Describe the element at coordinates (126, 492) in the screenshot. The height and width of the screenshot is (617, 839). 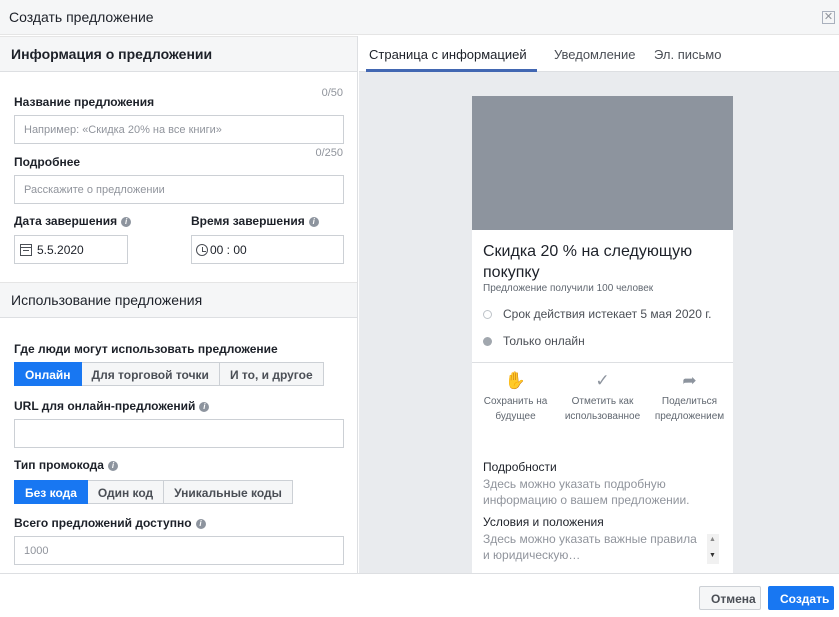
I see `promo-option-single-code: Один код` at that location.